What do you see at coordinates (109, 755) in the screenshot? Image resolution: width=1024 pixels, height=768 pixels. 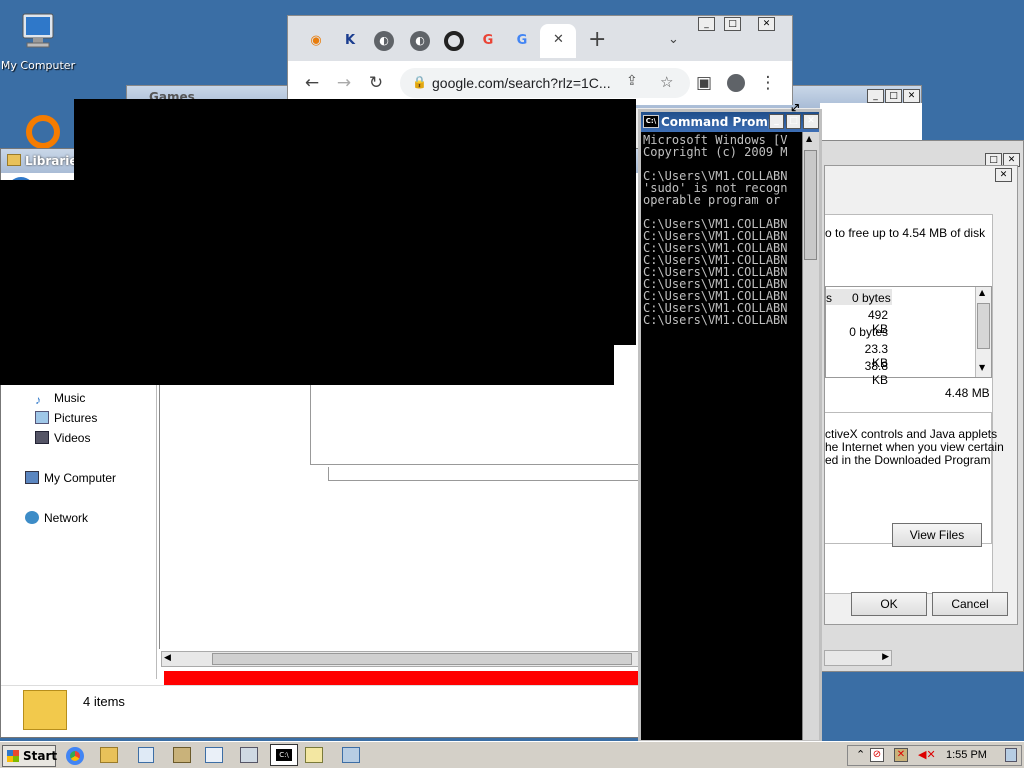 I see `taskbar-explorer-icon` at bounding box center [109, 755].